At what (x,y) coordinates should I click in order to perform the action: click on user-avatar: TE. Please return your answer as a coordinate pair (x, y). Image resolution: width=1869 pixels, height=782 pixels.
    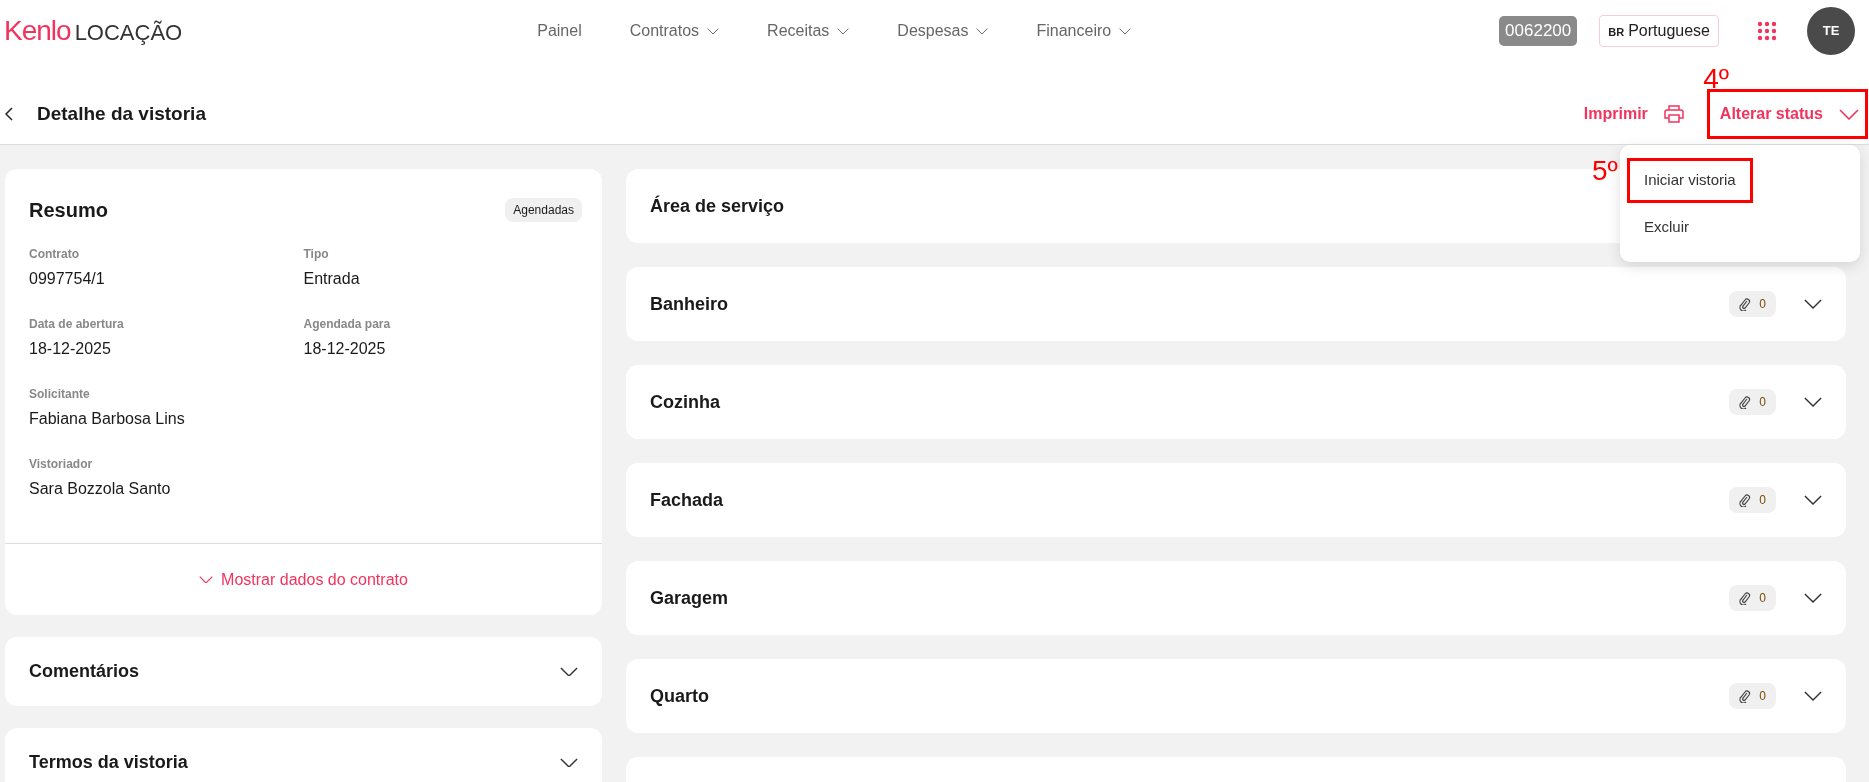
    Looking at the image, I should click on (1831, 31).